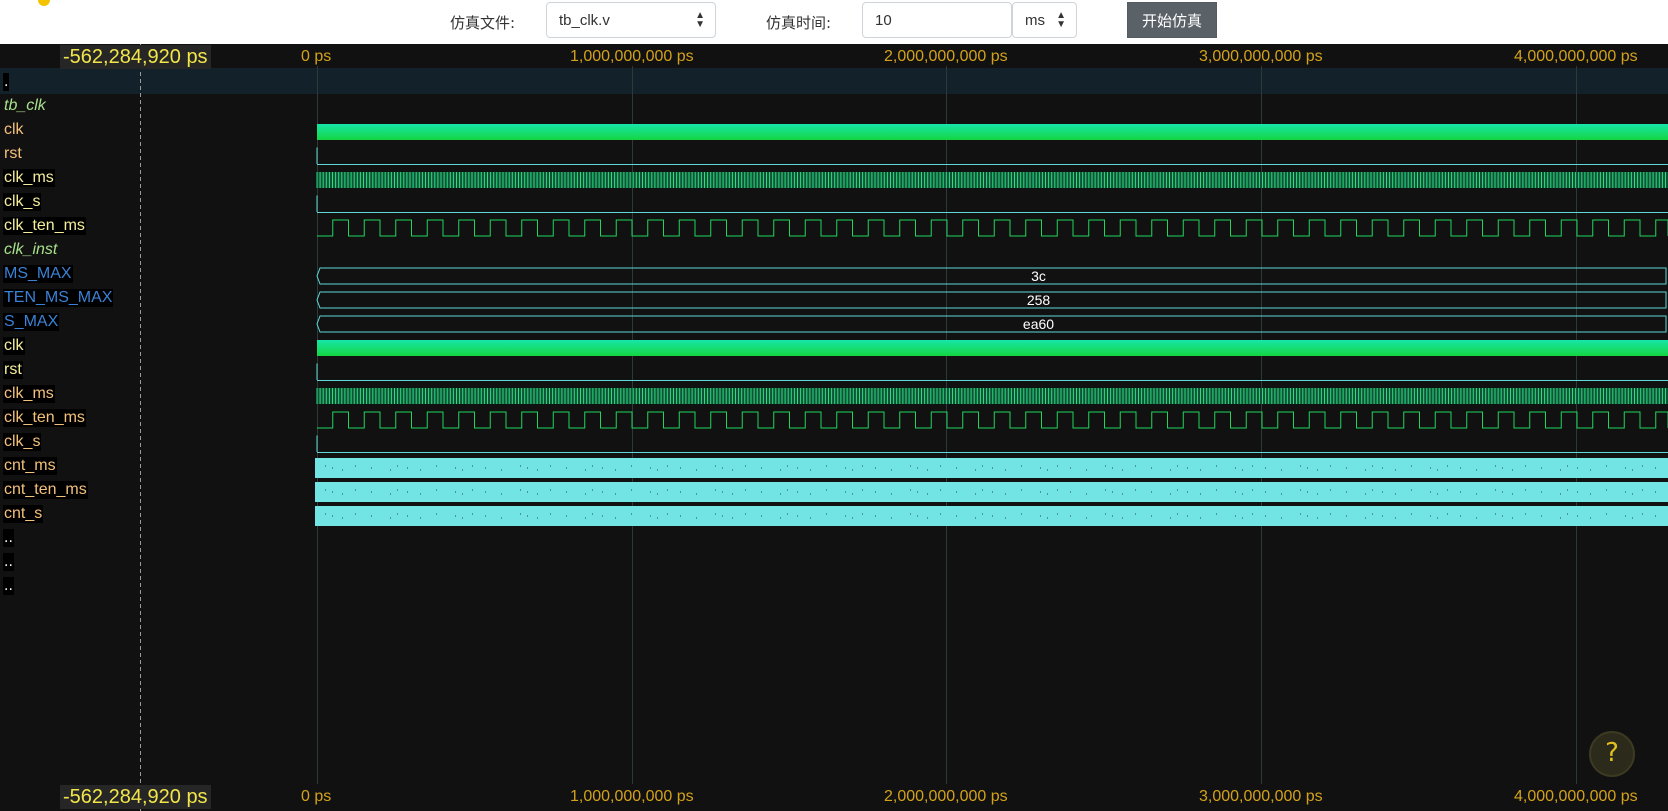 This screenshot has height=811, width=1668. What do you see at coordinates (1038, 324) in the screenshot?
I see `bus-value: ea60` at bounding box center [1038, 324].